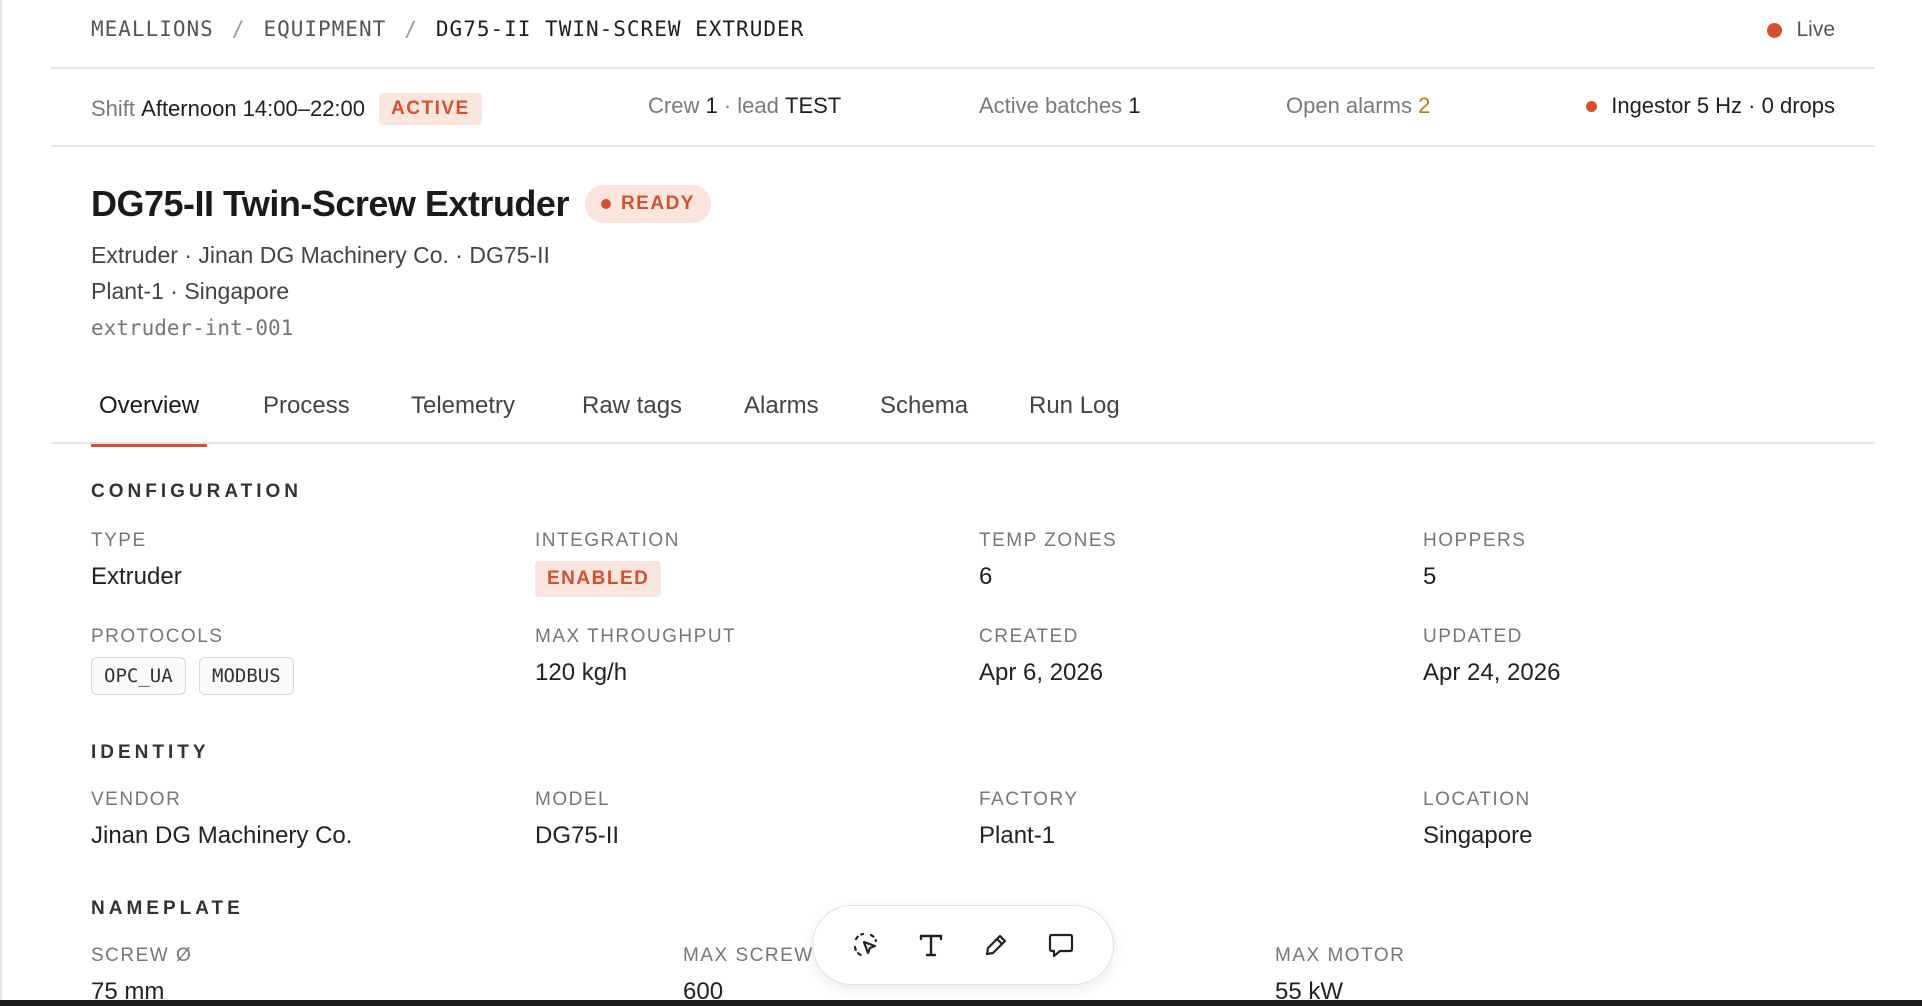 The height and width of the screenshot is (1006, 1922). I want to click on integration-label: INTEGRATION, so click(607, 540).